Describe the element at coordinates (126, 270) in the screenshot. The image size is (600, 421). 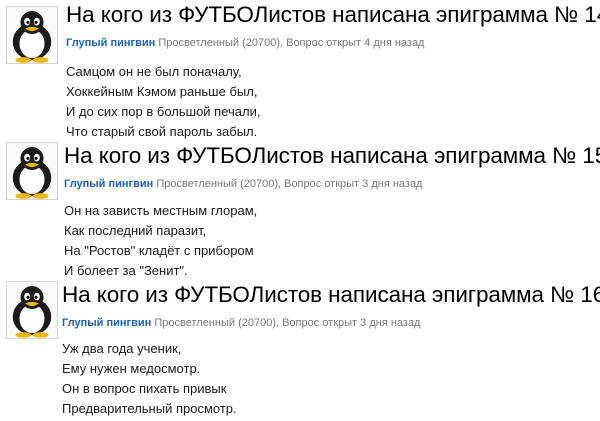
I see `body-line: И болеет за "Зенит".` at that location.